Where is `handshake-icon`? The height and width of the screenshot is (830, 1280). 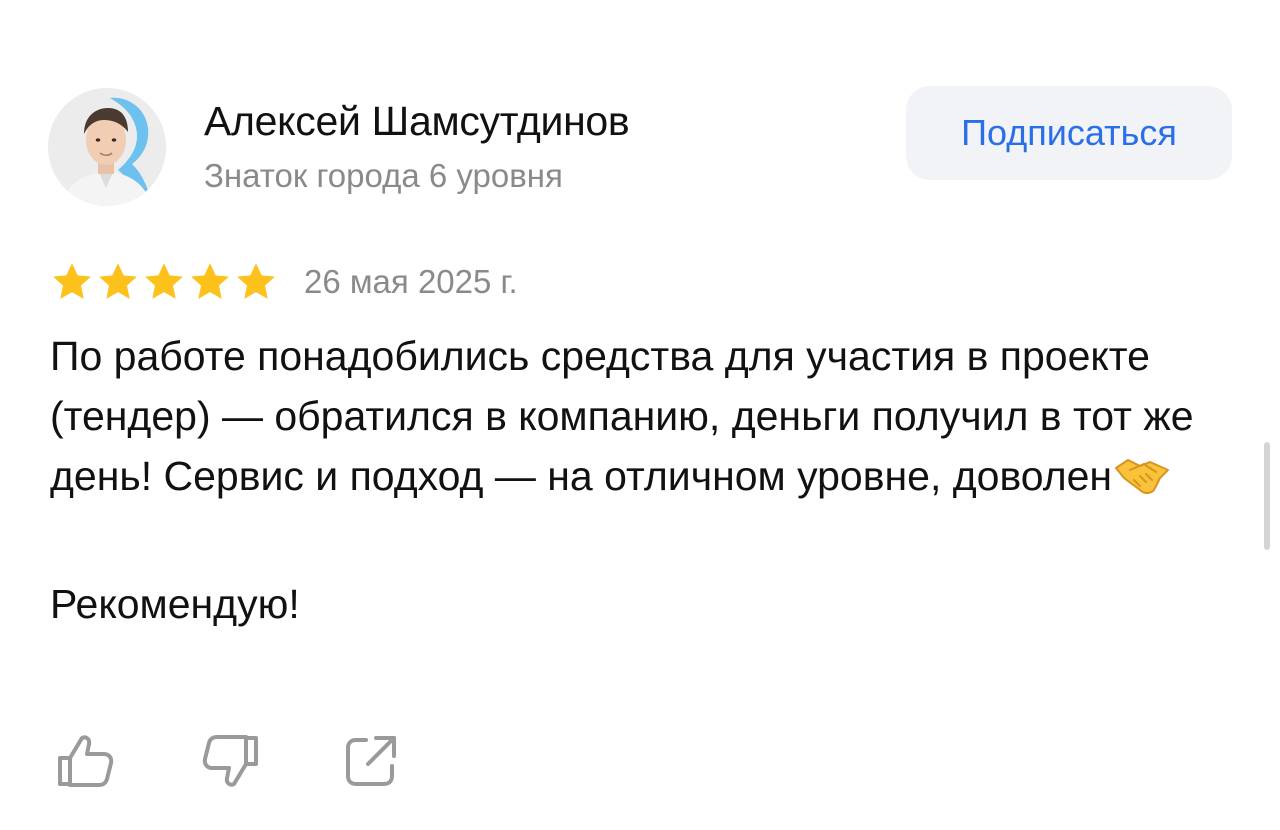
handshake-icon is located at coordinates (1142, 484).